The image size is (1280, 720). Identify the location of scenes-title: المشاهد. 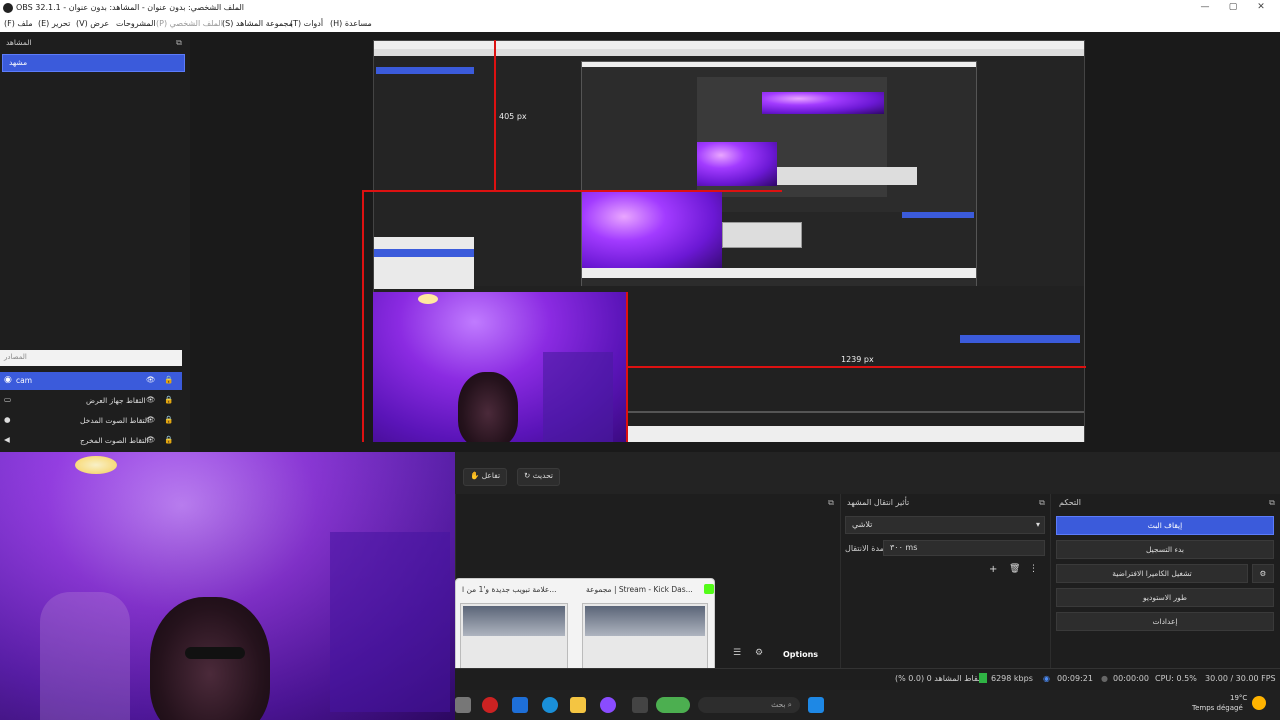
(95, 44).